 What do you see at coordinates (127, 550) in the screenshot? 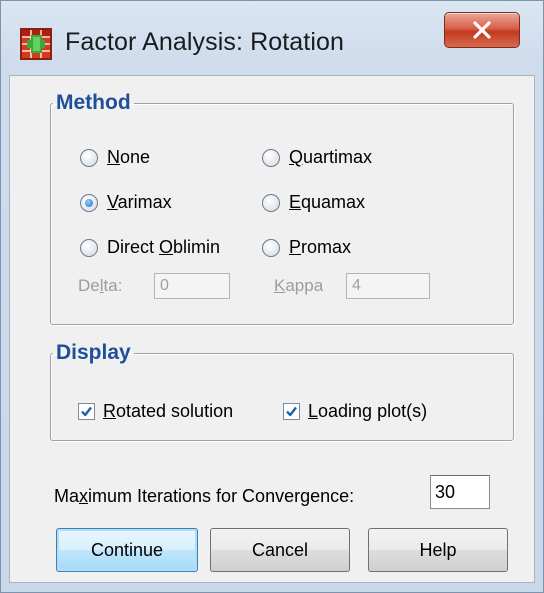
I see `continue-button: Continue` at bounding box center [127, 550].